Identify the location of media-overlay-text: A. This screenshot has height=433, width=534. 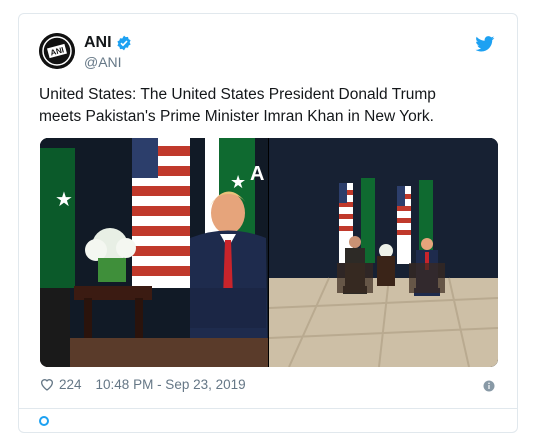
(257, 174).